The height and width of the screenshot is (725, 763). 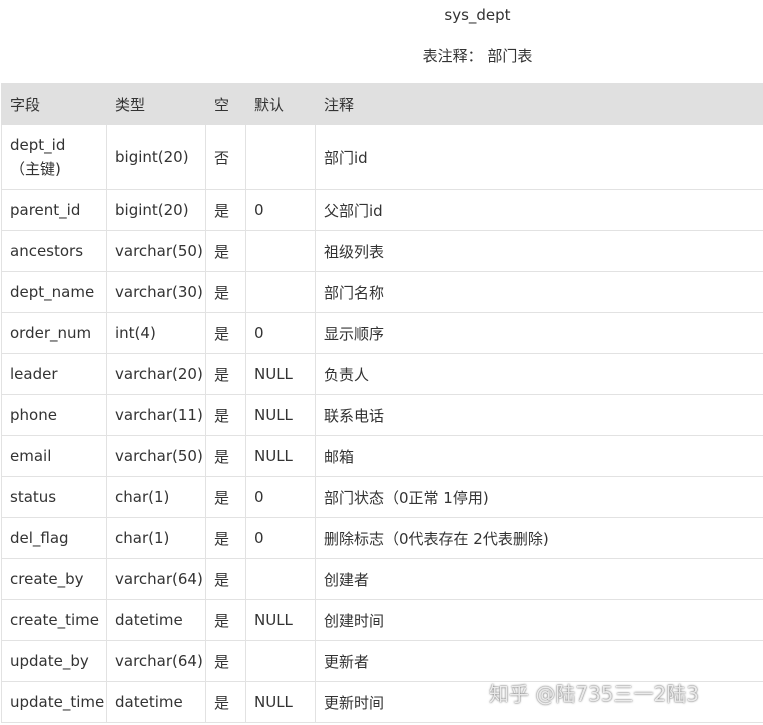 What do you see at coordinates (539, 104) in the screenshot?
I see `header-comment: 注释` at bounding box center [539, 104].